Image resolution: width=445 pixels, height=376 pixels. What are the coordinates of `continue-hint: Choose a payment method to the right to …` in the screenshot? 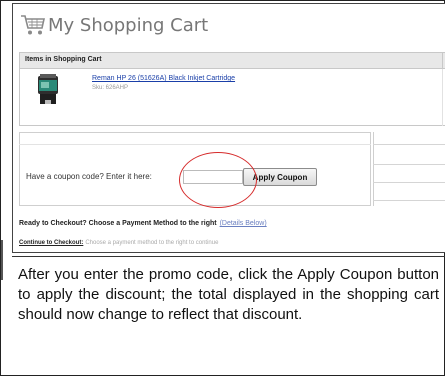 It's located at (152, 243).